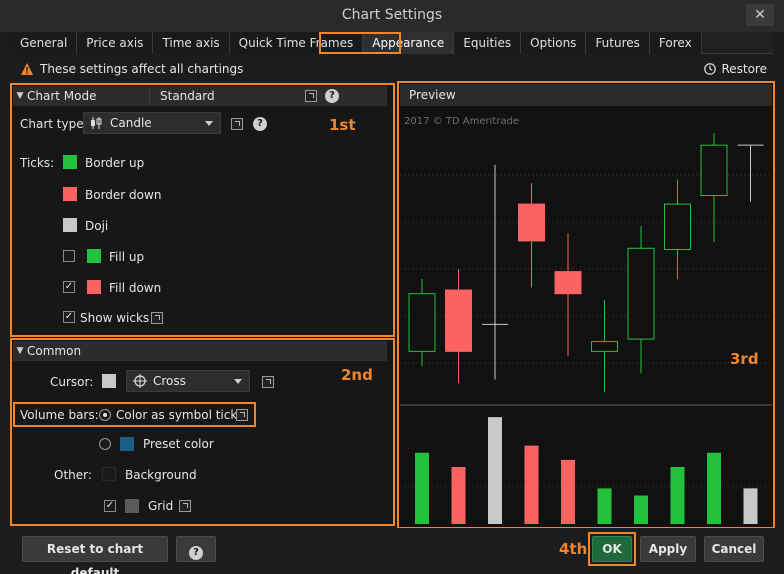  I want to click on background-swatch, so click(109, 474).